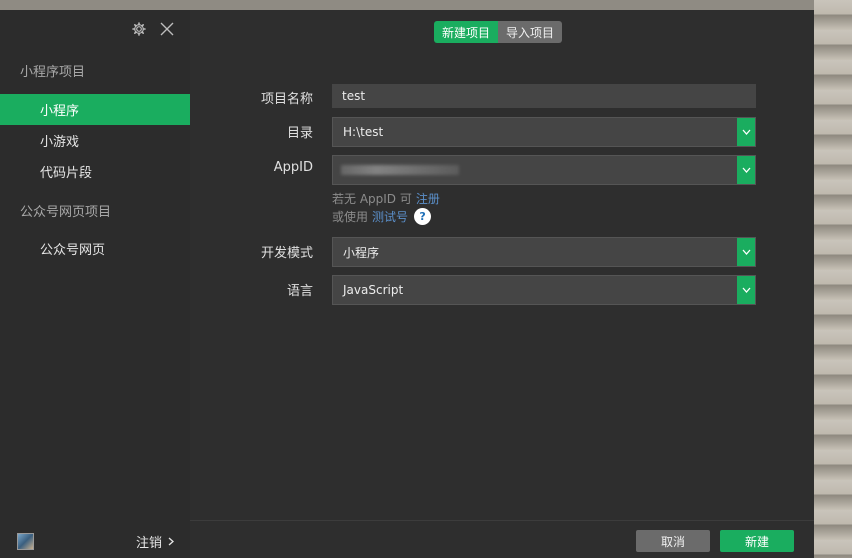  I want to click on sidebar-item-label: 公众号网页, so click(73, 250).